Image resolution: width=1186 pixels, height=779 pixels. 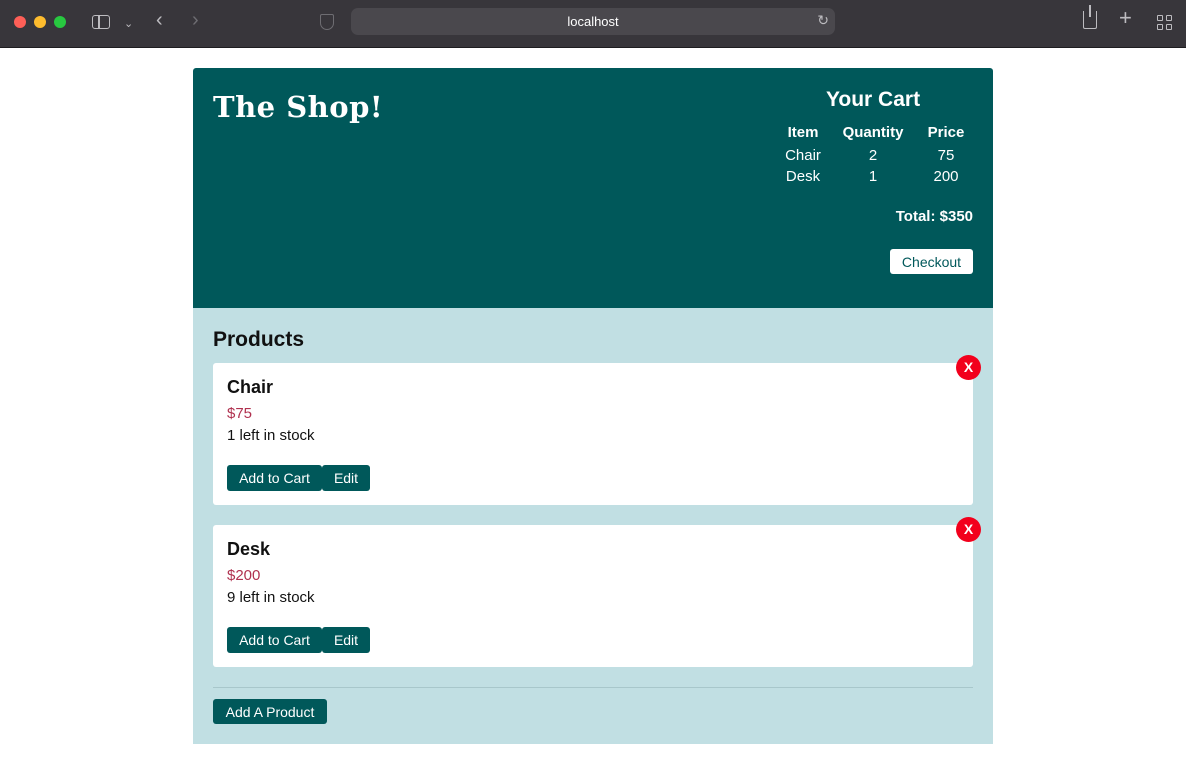 I want to click on new-tab-icon: +, so click(x=1125, y=18).